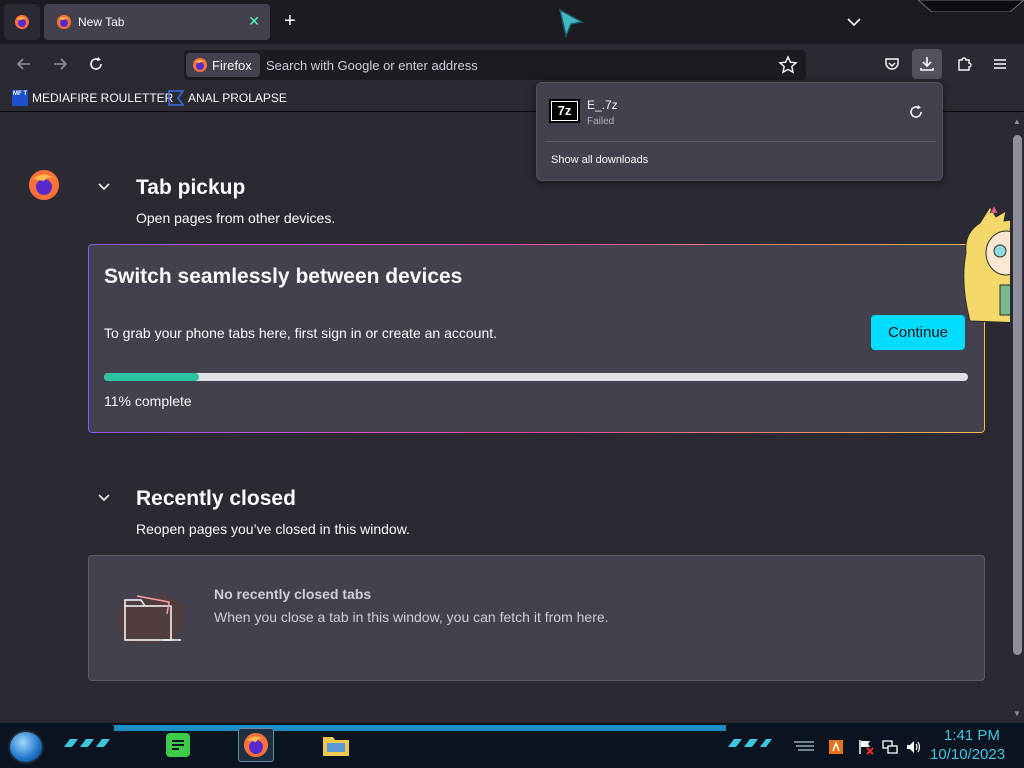 The image size is (1024, 768). I want to click on tab-pickup-subtitle: Open pages from other devices., so click(236, 218).